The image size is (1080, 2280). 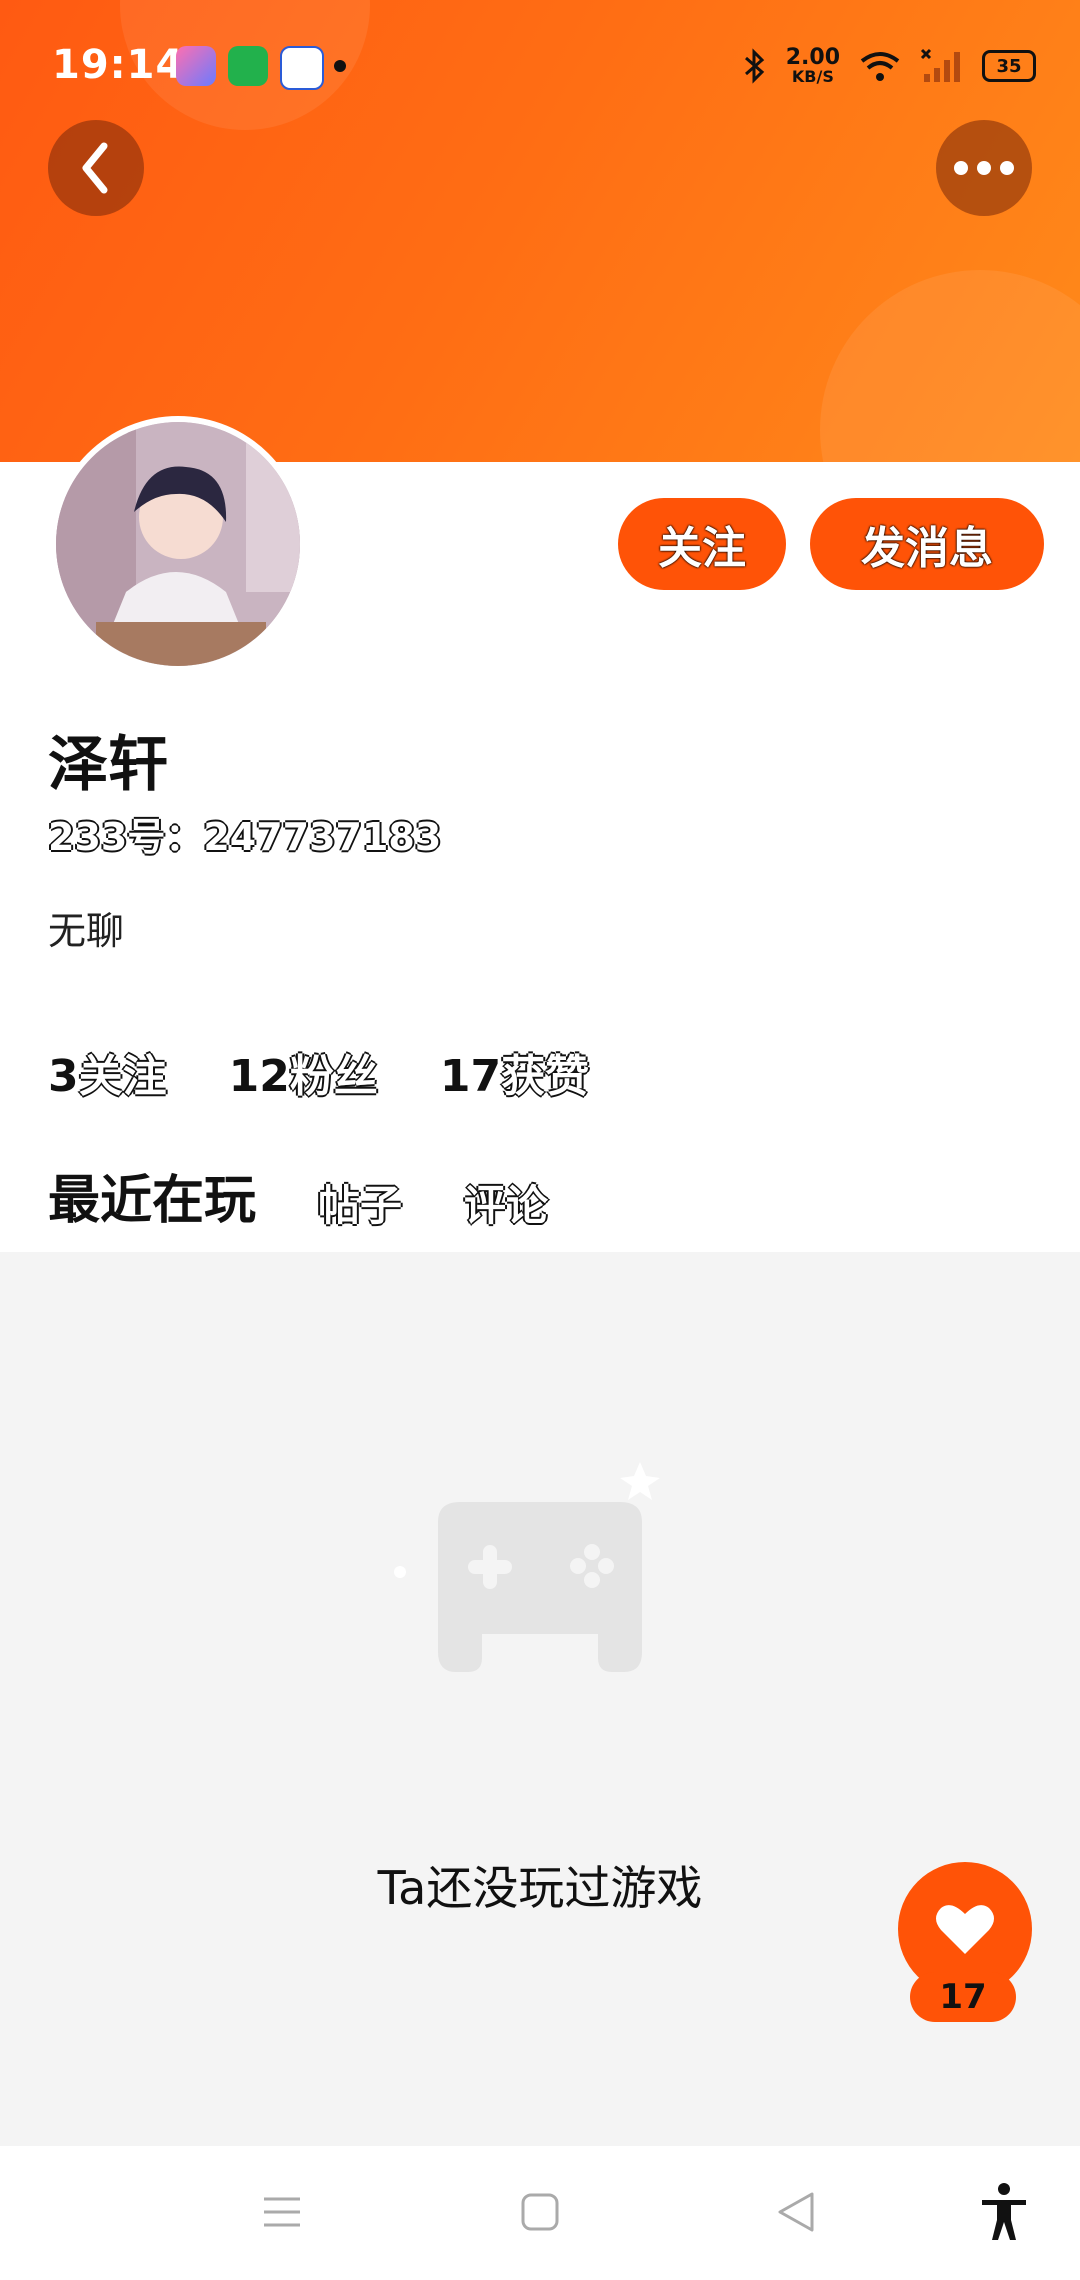 What do you see at coordinates (927, 548) in the screenshot?
I see `message-button-label: 发消息` at bounding box center [927, 548].